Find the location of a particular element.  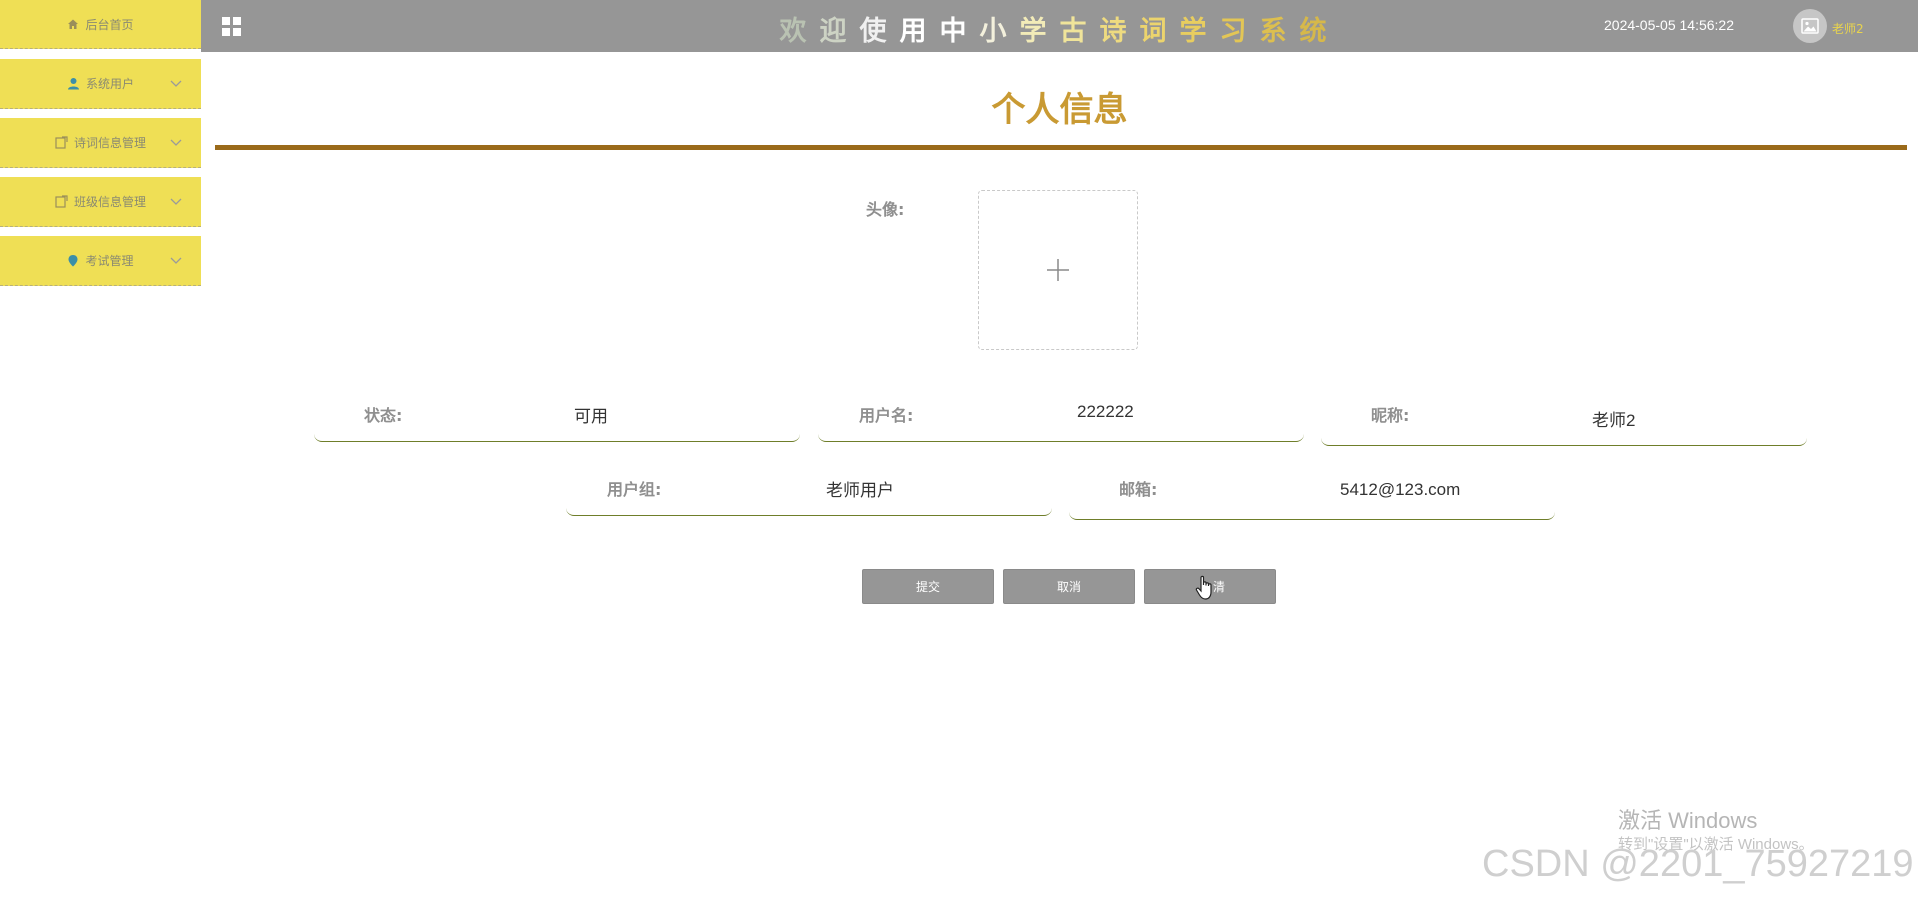

home-icon is located at coordinates (73, 24).